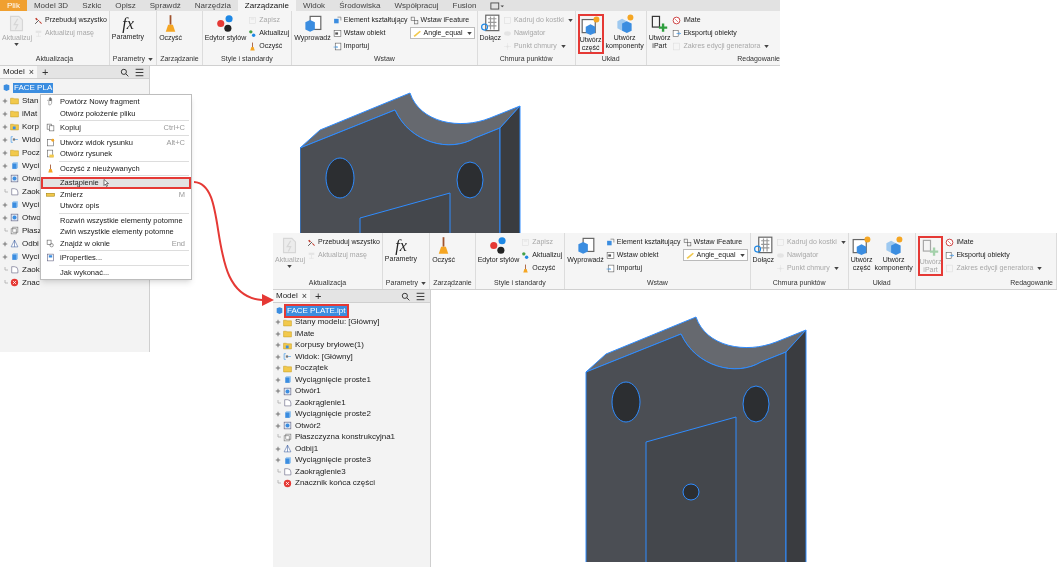  I want to click on plane-icon, so click(14, 230).